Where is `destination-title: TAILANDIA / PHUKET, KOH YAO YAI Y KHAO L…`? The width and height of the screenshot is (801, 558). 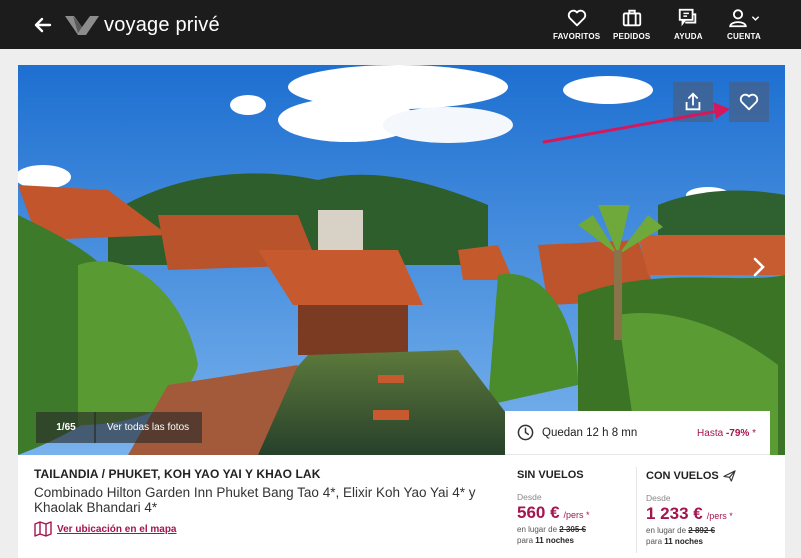 destination-title: TAILANDIA / PHUKET, KOH YAO YAI Y KHAO L… is located at coordinates (177, 474).